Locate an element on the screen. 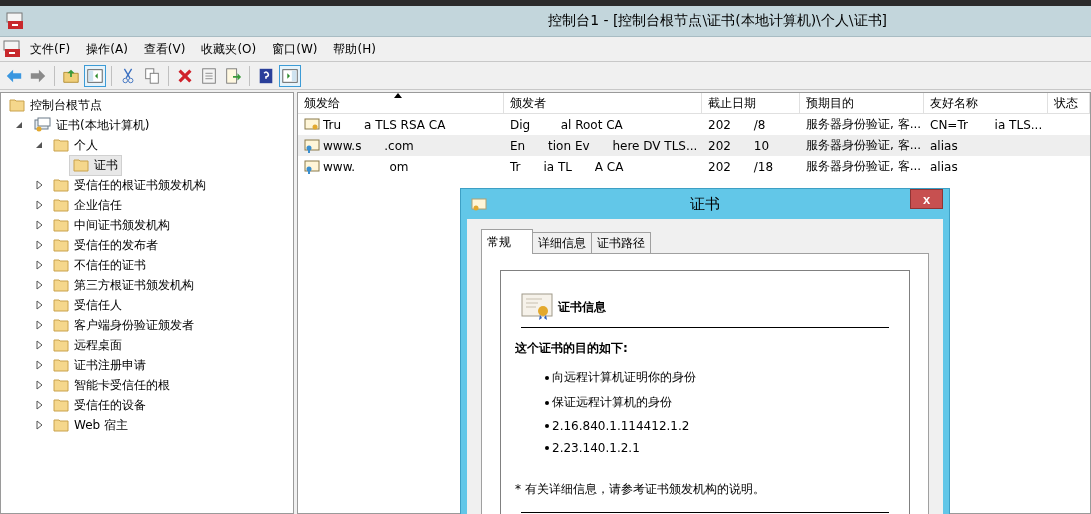 Image resolution: width=1091 pixels, height=514 pixels. info-note: * 有关详细信息，请参考证书颁发机构的说明。 is located at coordinates (640, 489).